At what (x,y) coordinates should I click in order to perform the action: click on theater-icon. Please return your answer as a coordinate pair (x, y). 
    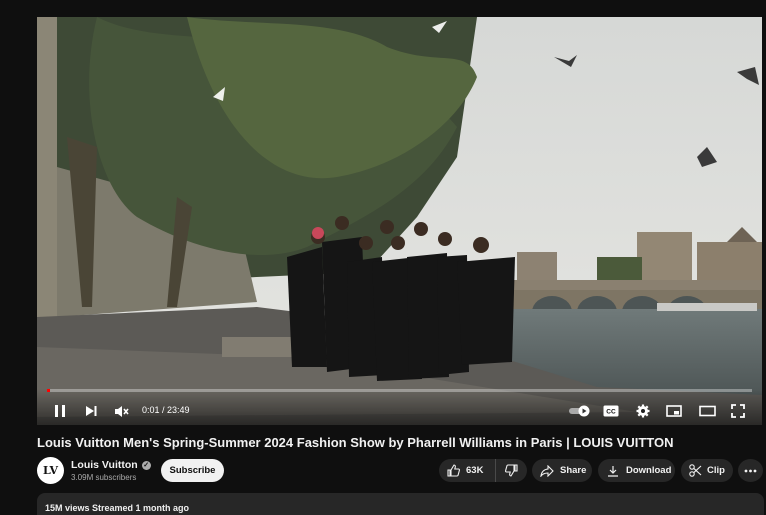
    Looking at the image, I should click on (707, 411).